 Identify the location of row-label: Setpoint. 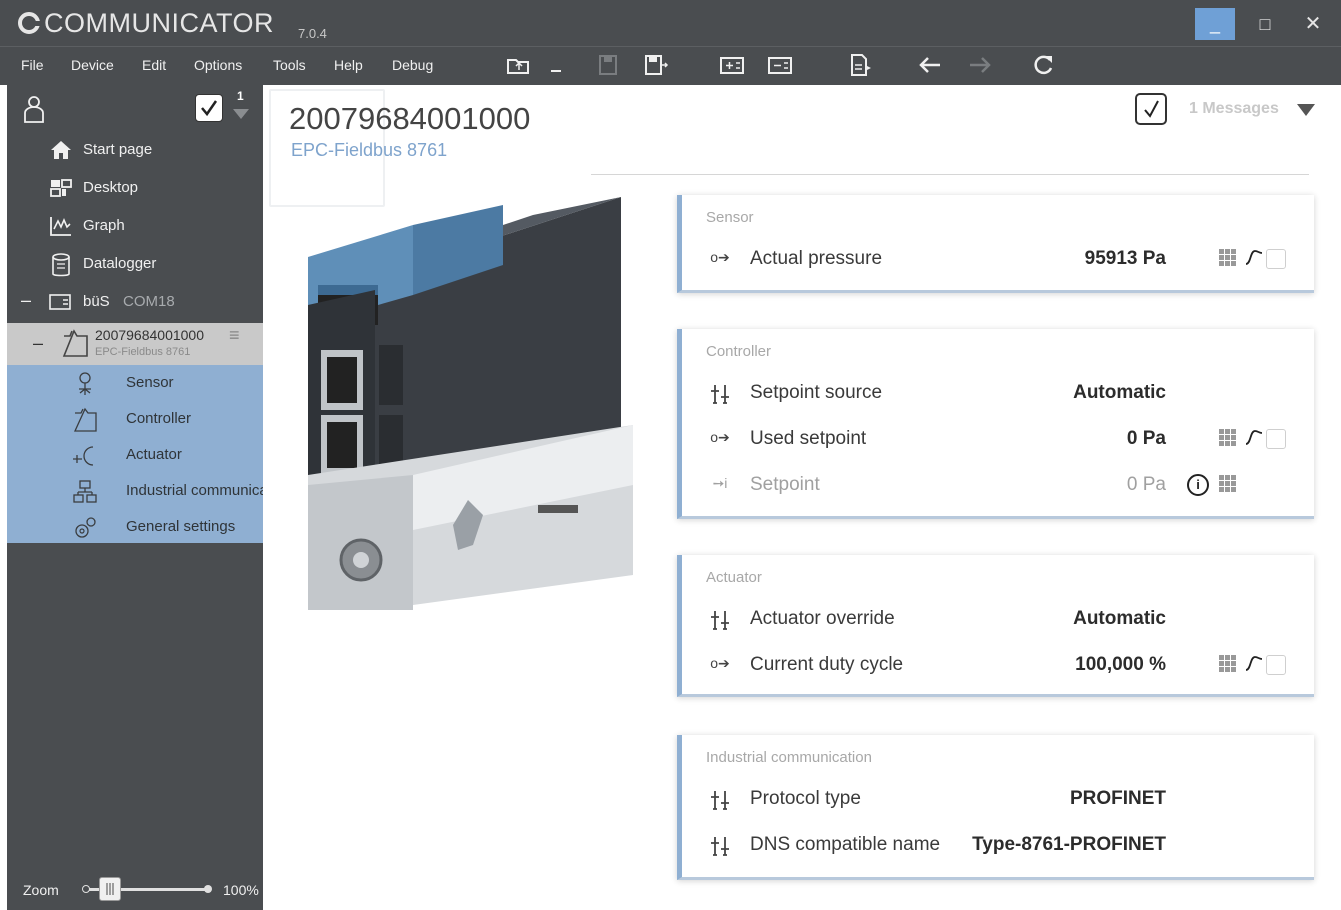
(785, 484).